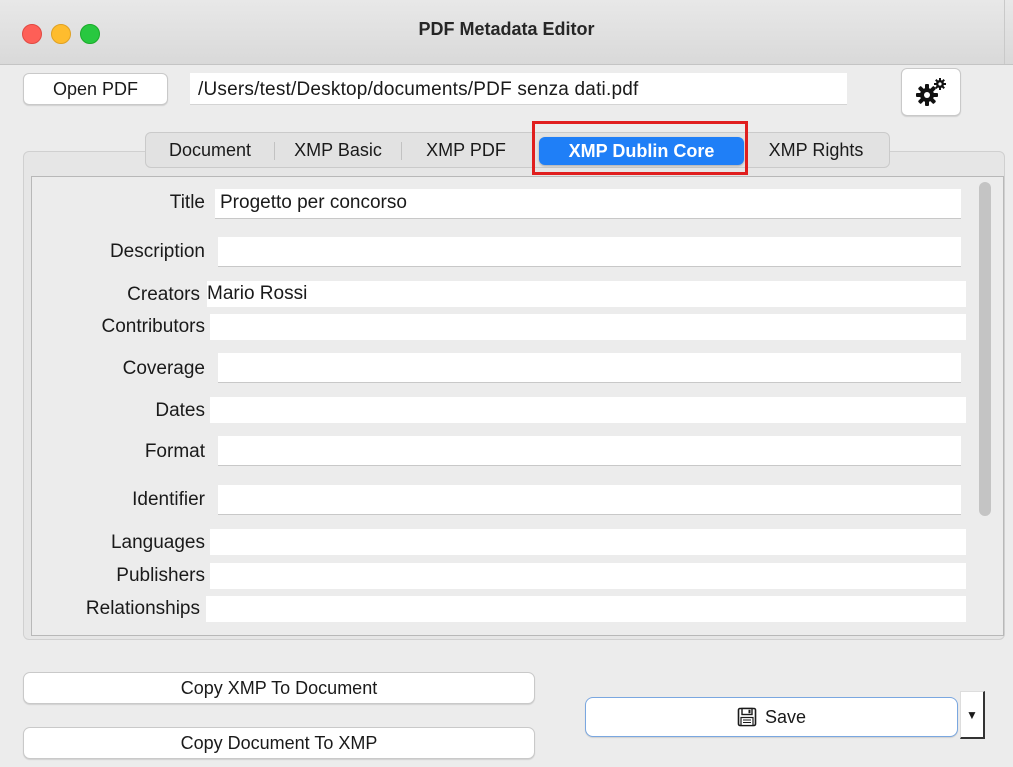  Describe the element at coordinates (588, 204) in the screenshot. I see `title-field: Progetto per concorso` at that location.